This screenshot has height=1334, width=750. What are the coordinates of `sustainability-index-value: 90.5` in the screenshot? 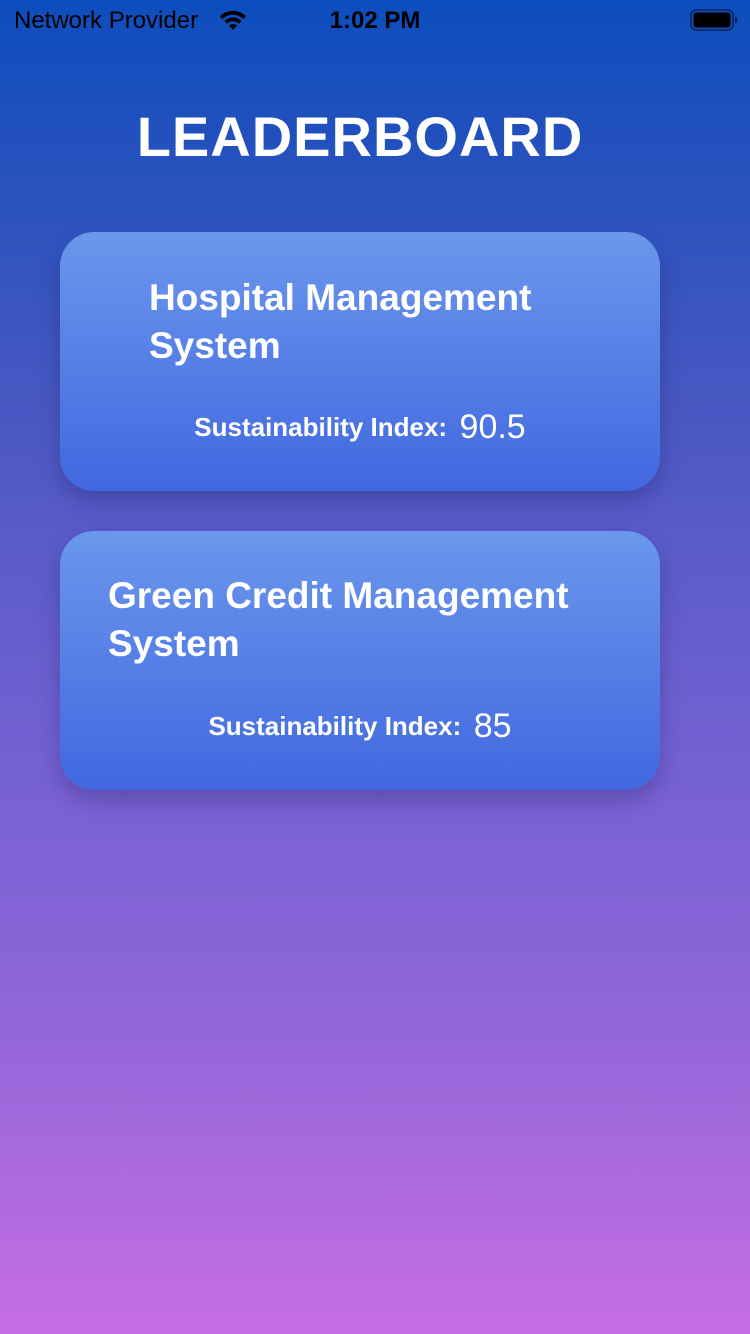 It's located at (492, 427).